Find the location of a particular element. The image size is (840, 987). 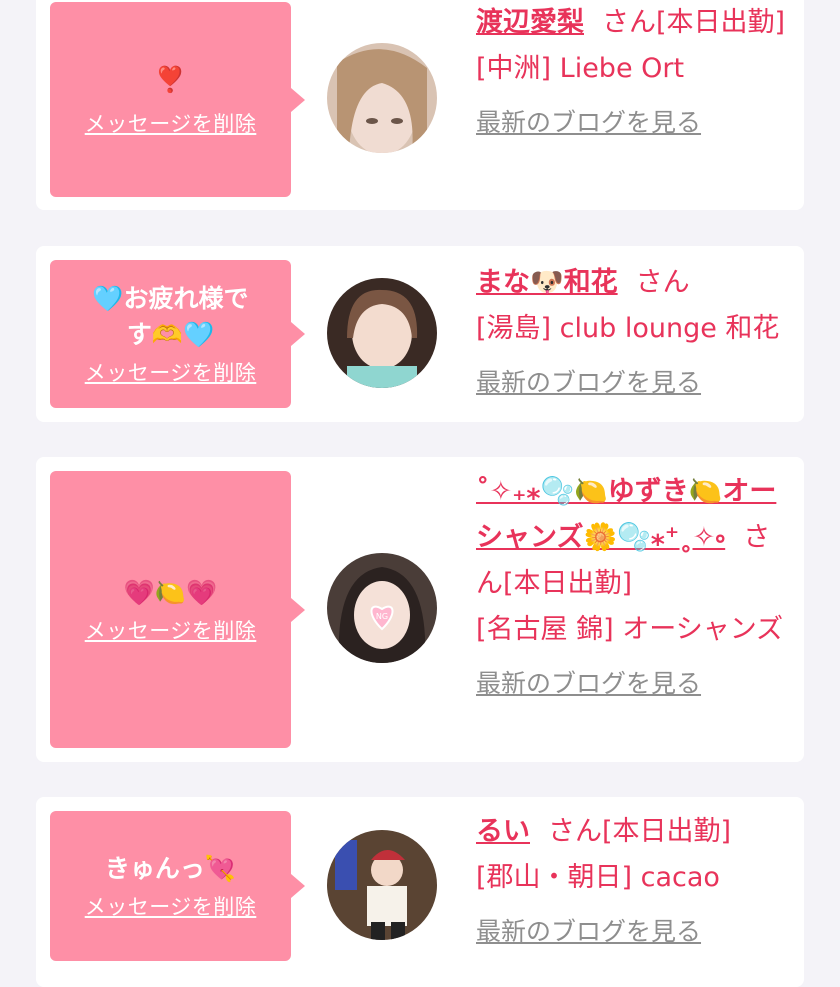

cast-name-link: るい is located at coordinates (503, 831).